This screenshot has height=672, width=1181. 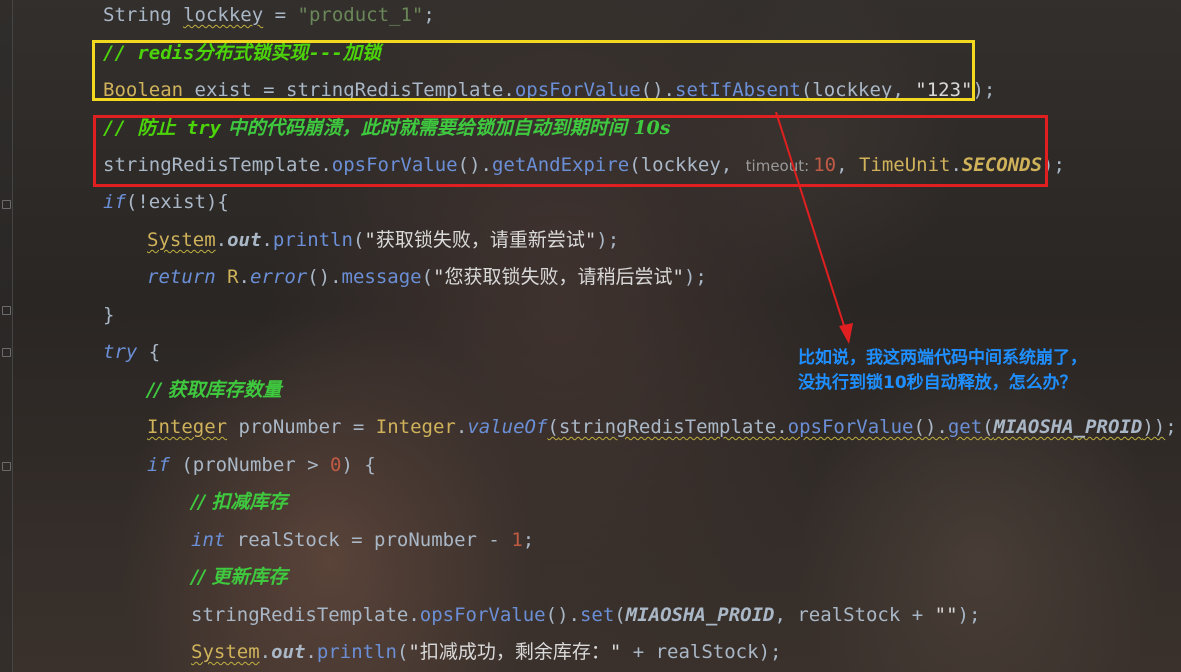 I want to click on annotation-arrow-icon, so click(x=814, y=227).